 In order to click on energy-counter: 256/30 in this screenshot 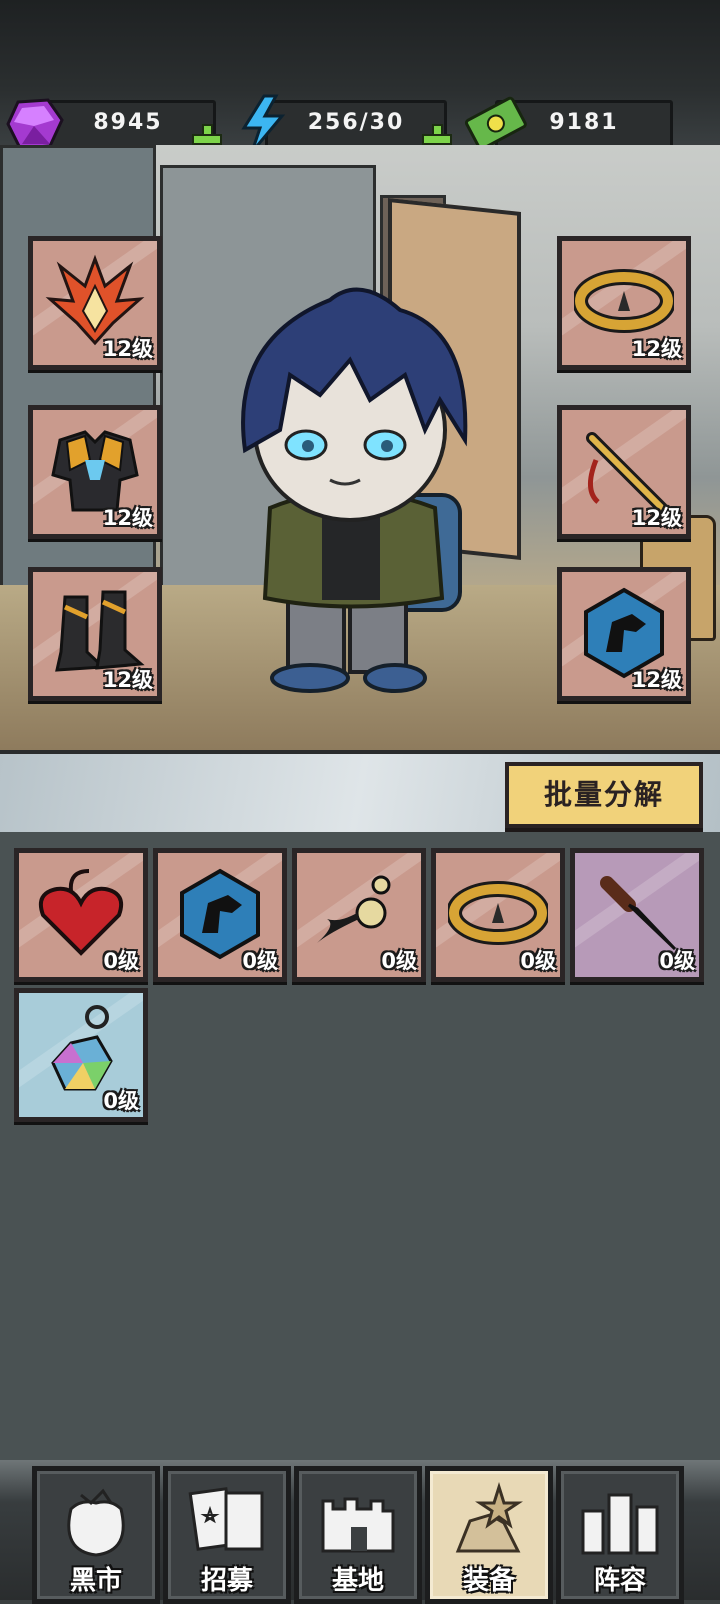, I will do `click(356, 125)`.